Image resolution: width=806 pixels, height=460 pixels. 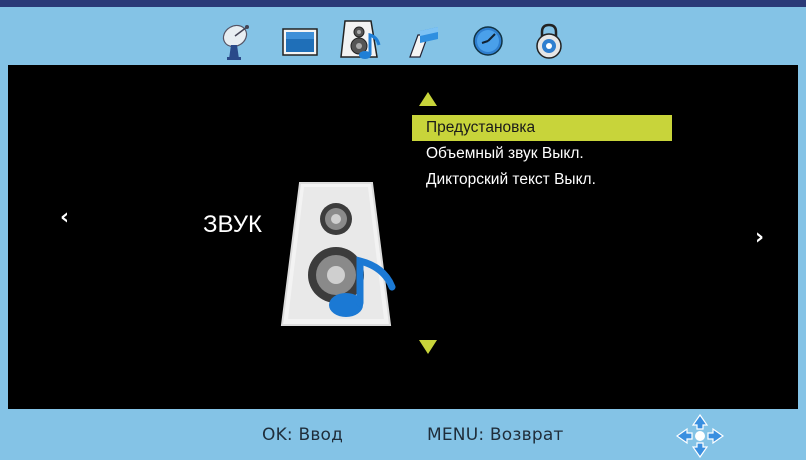 I want to click on tab-time, so click(x=424, y=41).